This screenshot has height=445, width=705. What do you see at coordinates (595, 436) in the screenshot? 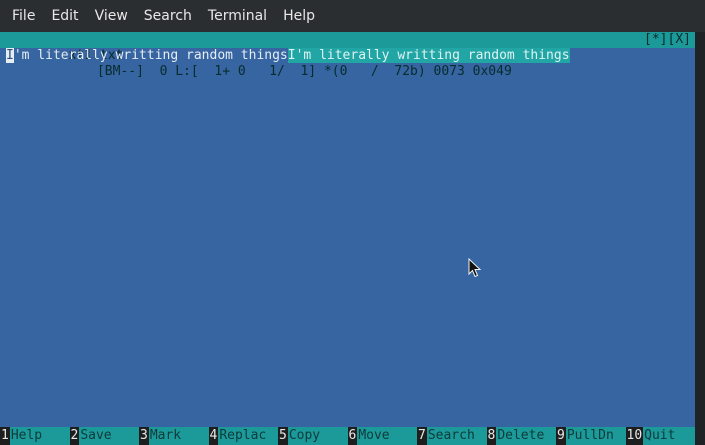
I see `fkey-label: PullDn` at bounding box center [595, 436].